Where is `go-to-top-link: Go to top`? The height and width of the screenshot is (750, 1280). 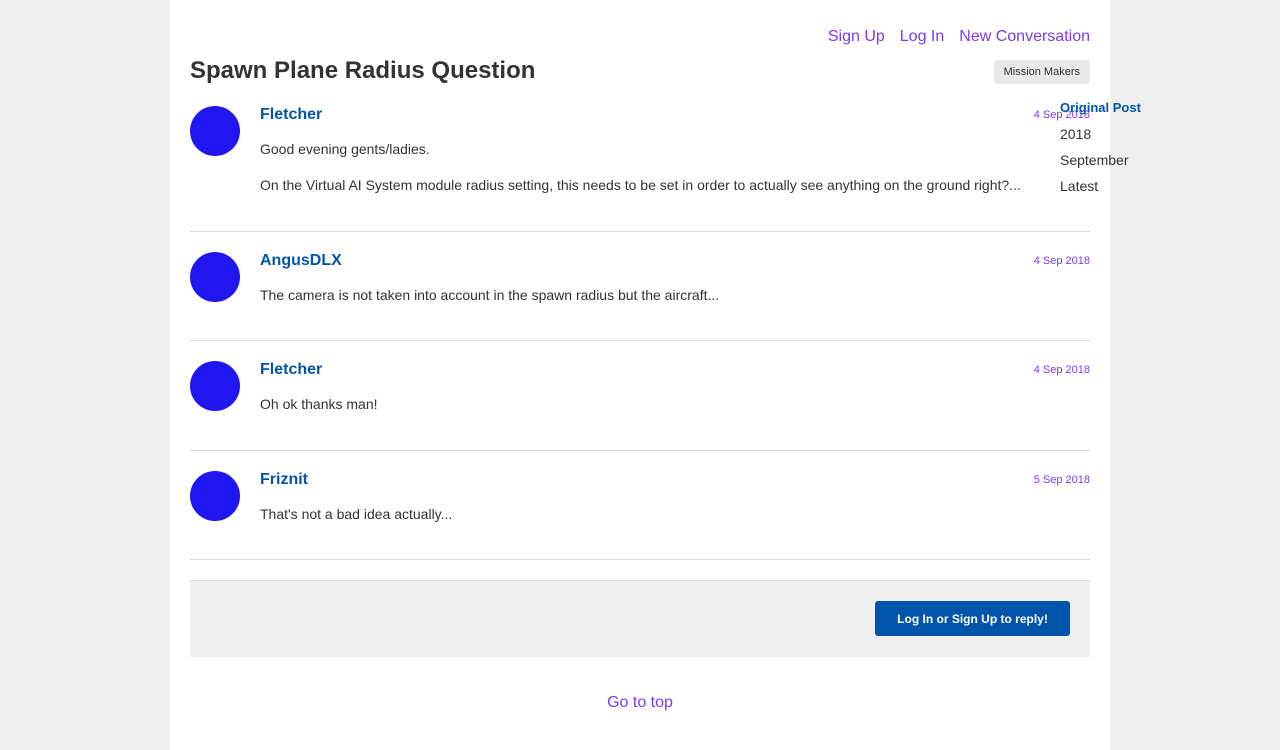 go-to-top-link: Go to top is located at coordinates (640, 703).